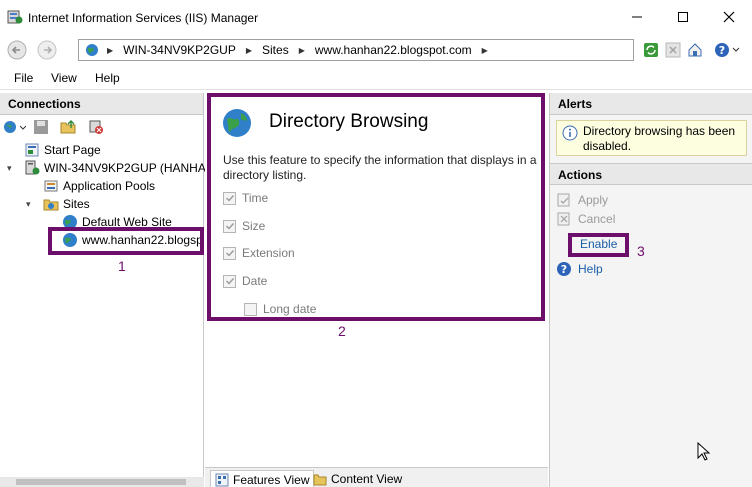 The height and width of the screenshot is (487, 752). I want to click on horizontal-scrollbar, so click(102, 482).